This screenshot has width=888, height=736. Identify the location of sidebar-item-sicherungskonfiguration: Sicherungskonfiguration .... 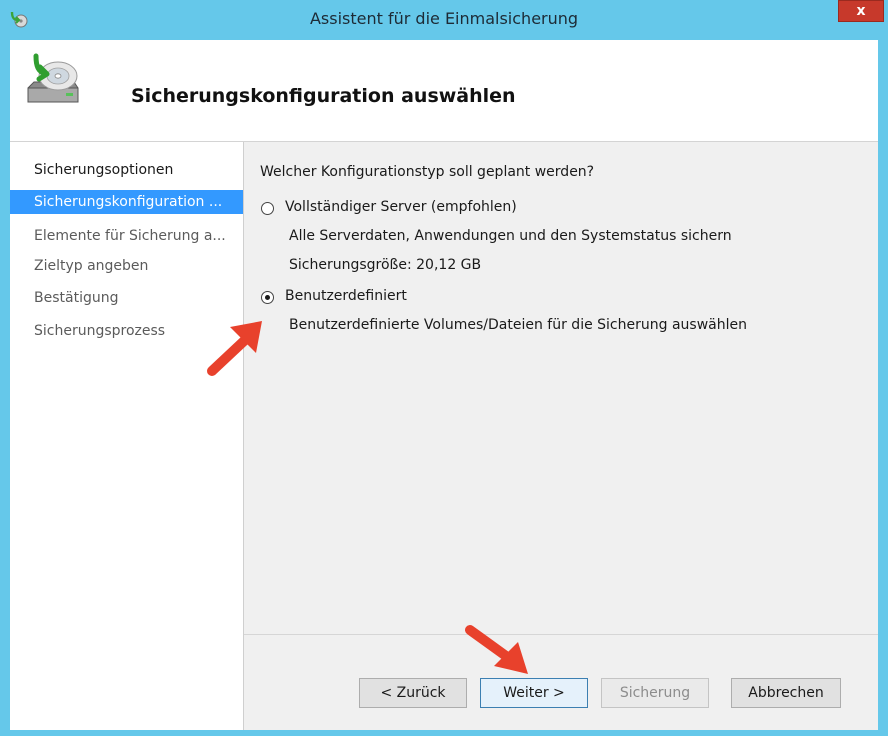
(126, 202).